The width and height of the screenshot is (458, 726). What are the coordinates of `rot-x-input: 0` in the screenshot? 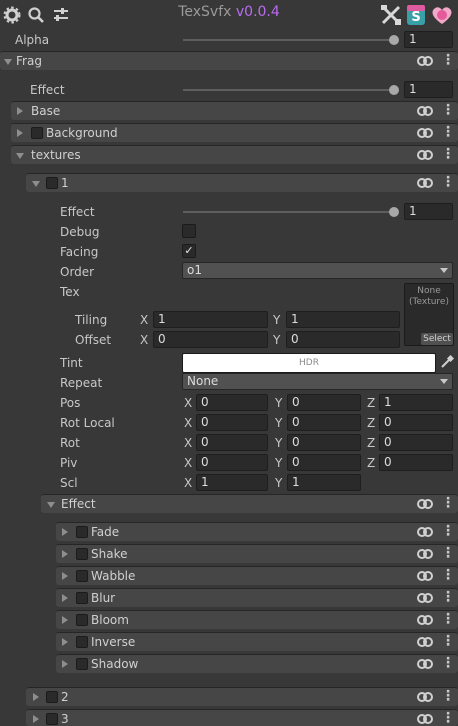 It's located at (232, 442).